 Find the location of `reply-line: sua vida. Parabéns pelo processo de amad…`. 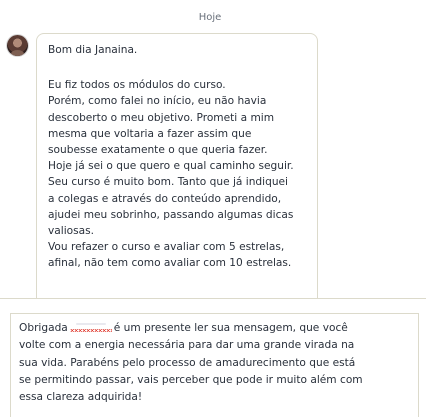

reply-line: sua vida. Parabéns pelo processo de amad… is located at coordinates (187, 362).